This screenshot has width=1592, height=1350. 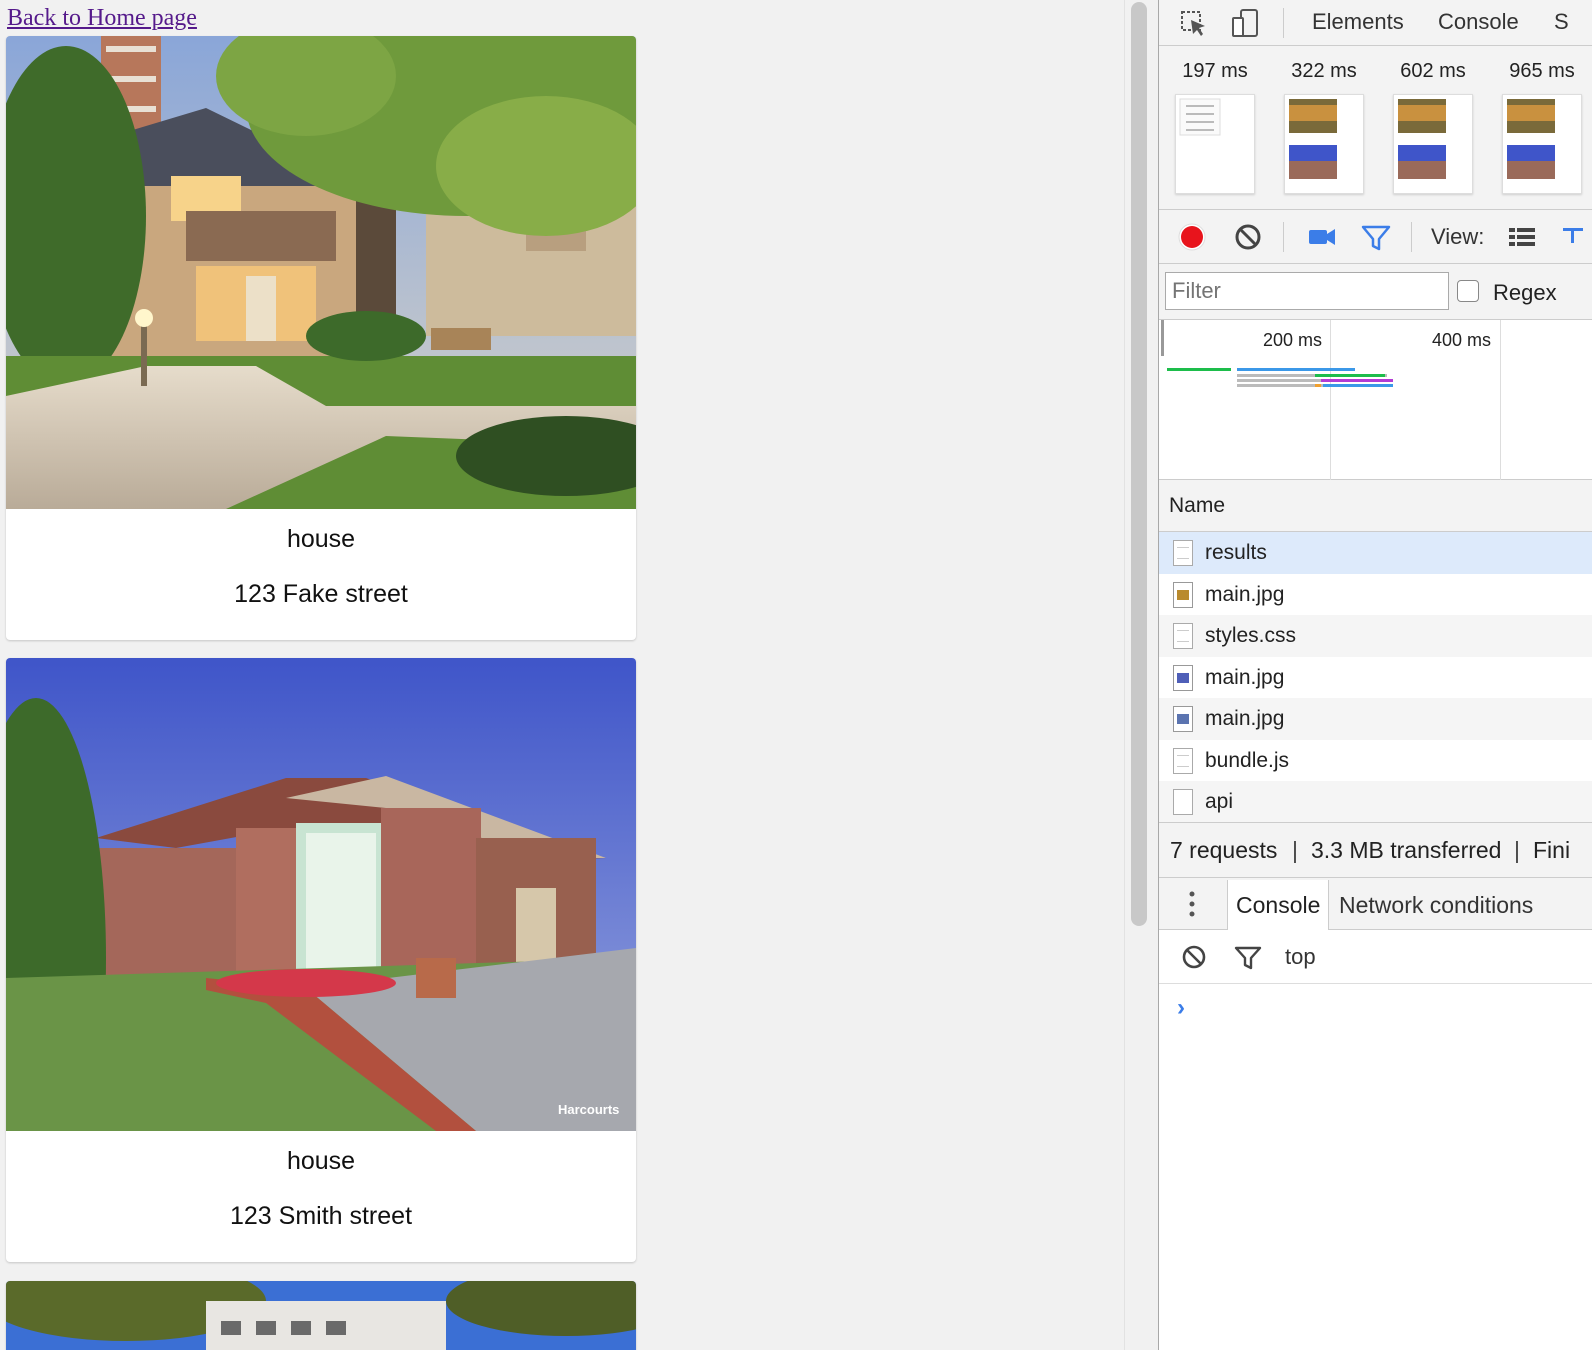 What do you see at coordinates (1215, 71) in the screenshot?
I see `frame-time: 197 ms` at bounding box center [1215, 71].